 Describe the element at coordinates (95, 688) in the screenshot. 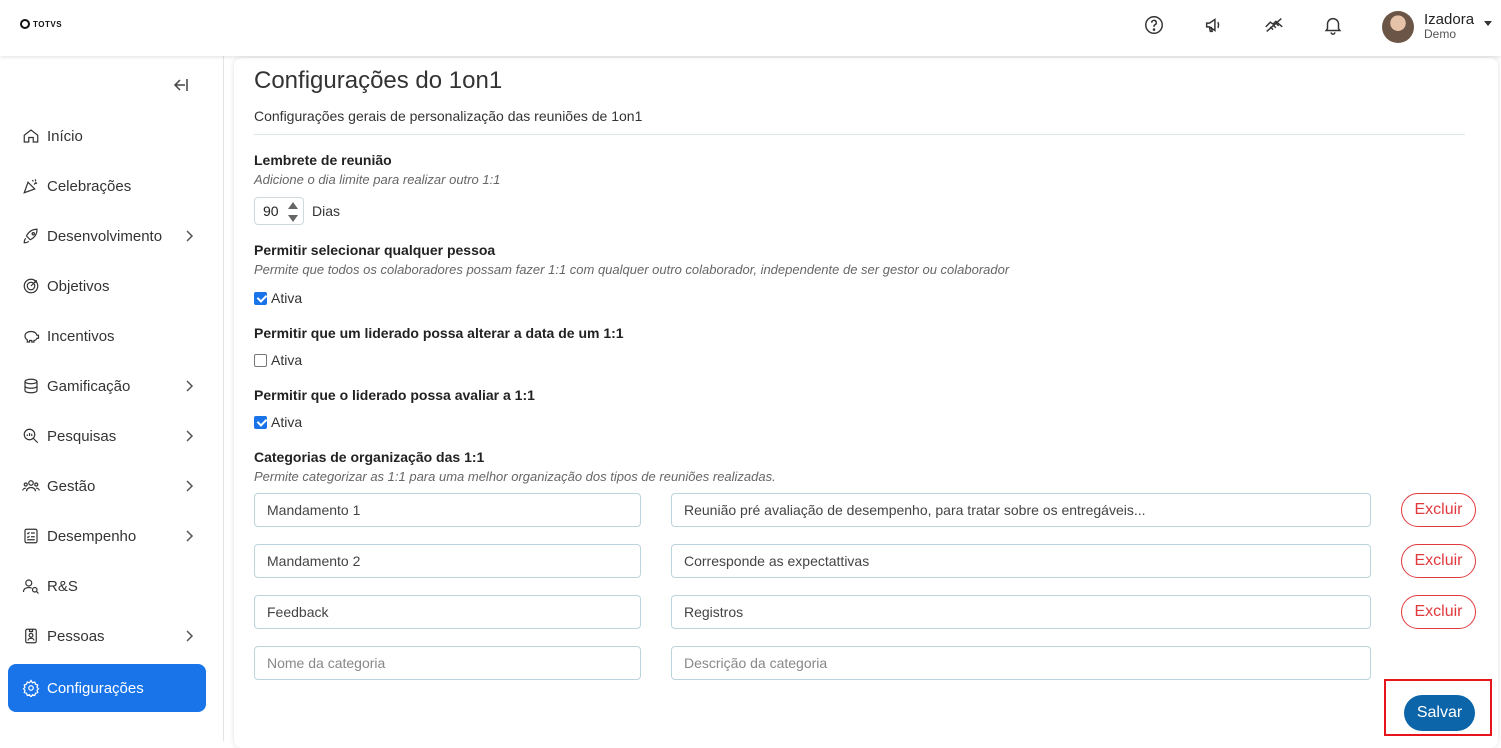

I see `sidebar-item-label: Configurações` at that location.